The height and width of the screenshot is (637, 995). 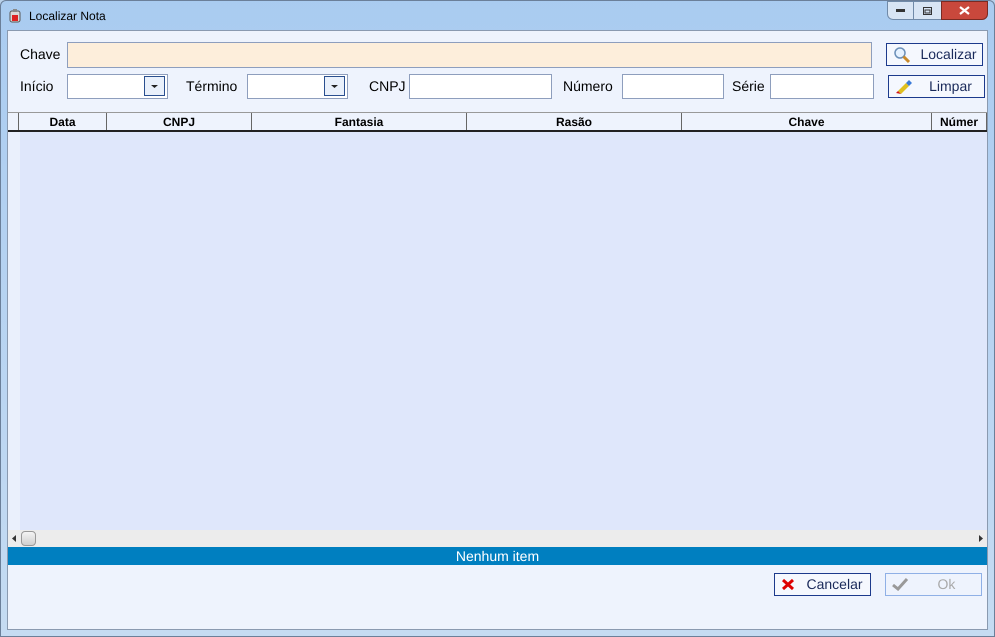 What do you see at coordinates (37, 86) in the screenshot?
I see `field-label: Início` at bounding box center [37, 86].